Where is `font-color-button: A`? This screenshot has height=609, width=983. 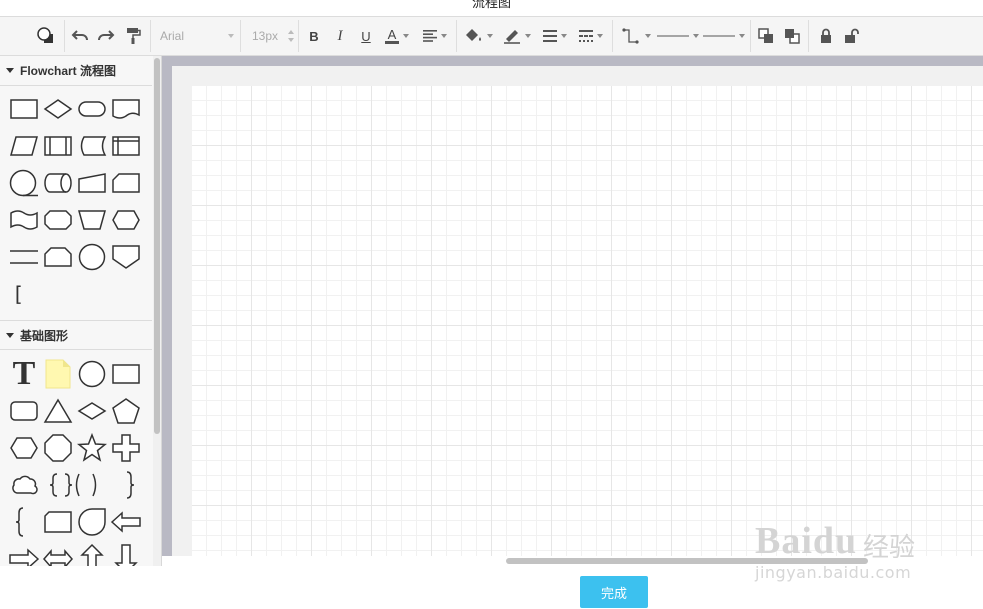
font-color-button: A is located at coordinates (397, 36).